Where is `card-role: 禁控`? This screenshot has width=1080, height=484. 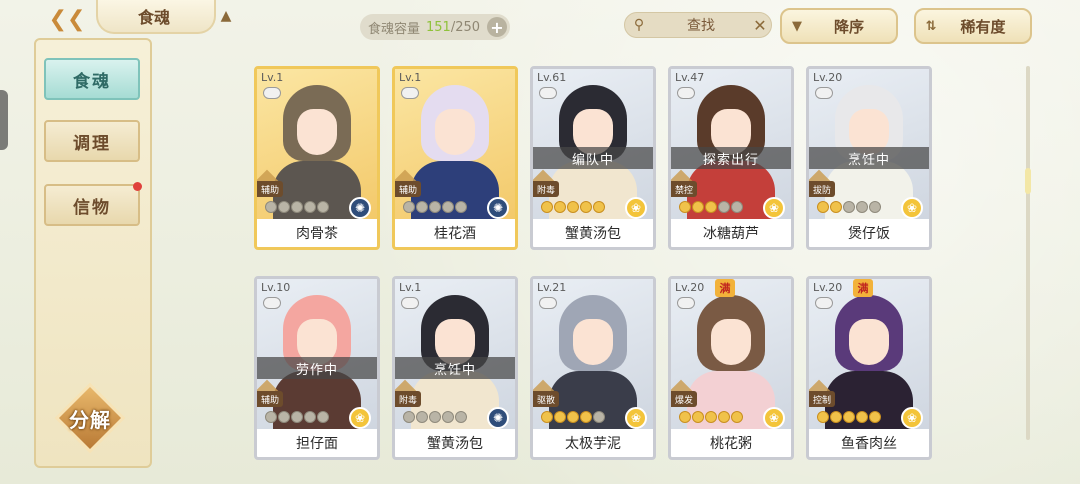 card-role: 禁控 is located at coordinates (684, 189).